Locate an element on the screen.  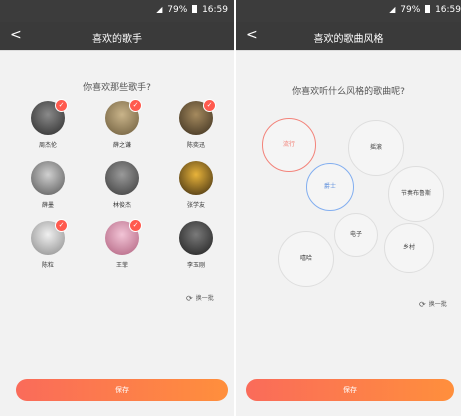
singer-item: 张学友 is located at coordinates (196, 185).